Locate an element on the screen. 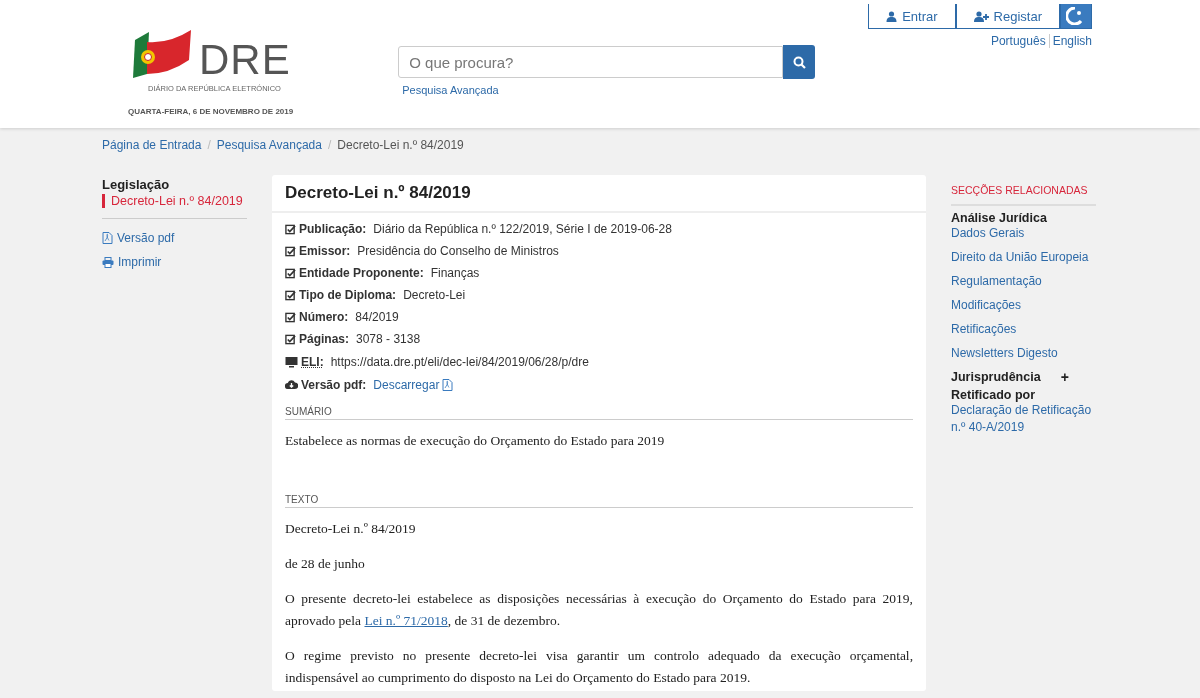 Image resolution: width=1200 pixels, height=698 pixels. eli-url: https://data.dre.pt/eli/dec-lei/84/2019/06/28/p/dre is located at coordinates (459, 361).